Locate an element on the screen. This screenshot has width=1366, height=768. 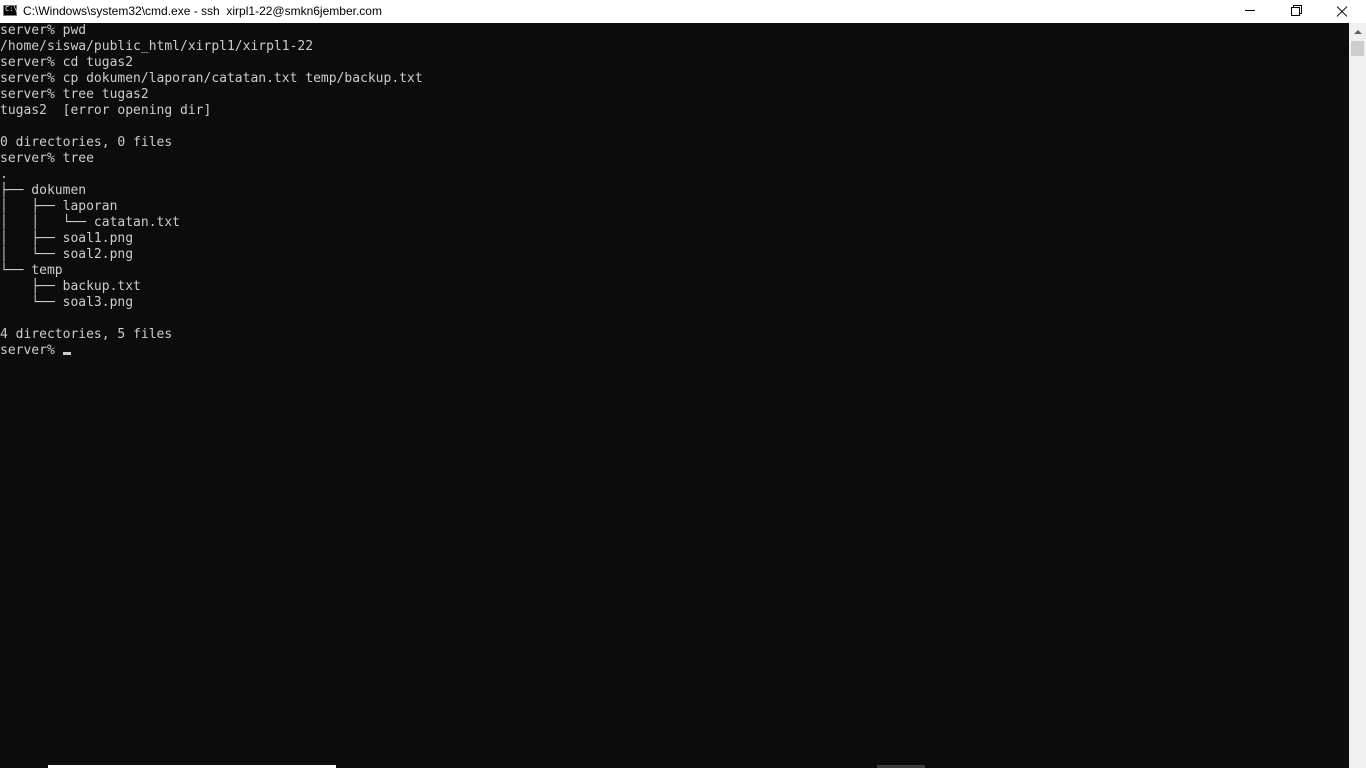
console-line: . is located at coordinates (4, 174).